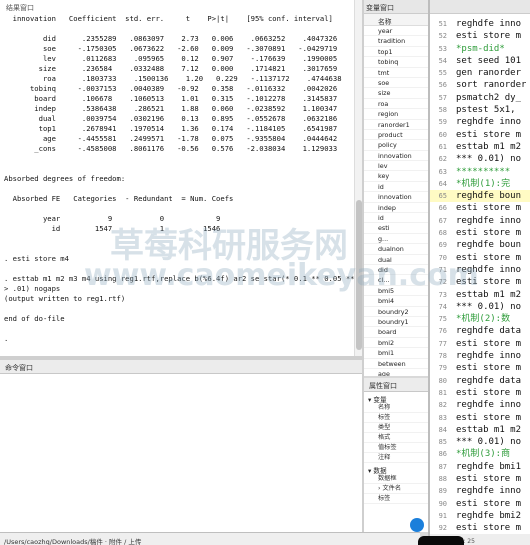  What do you see at coordinates (396, 166) in the screenshot?
I see `variable-item: lev` at bounding box center [396, 166].